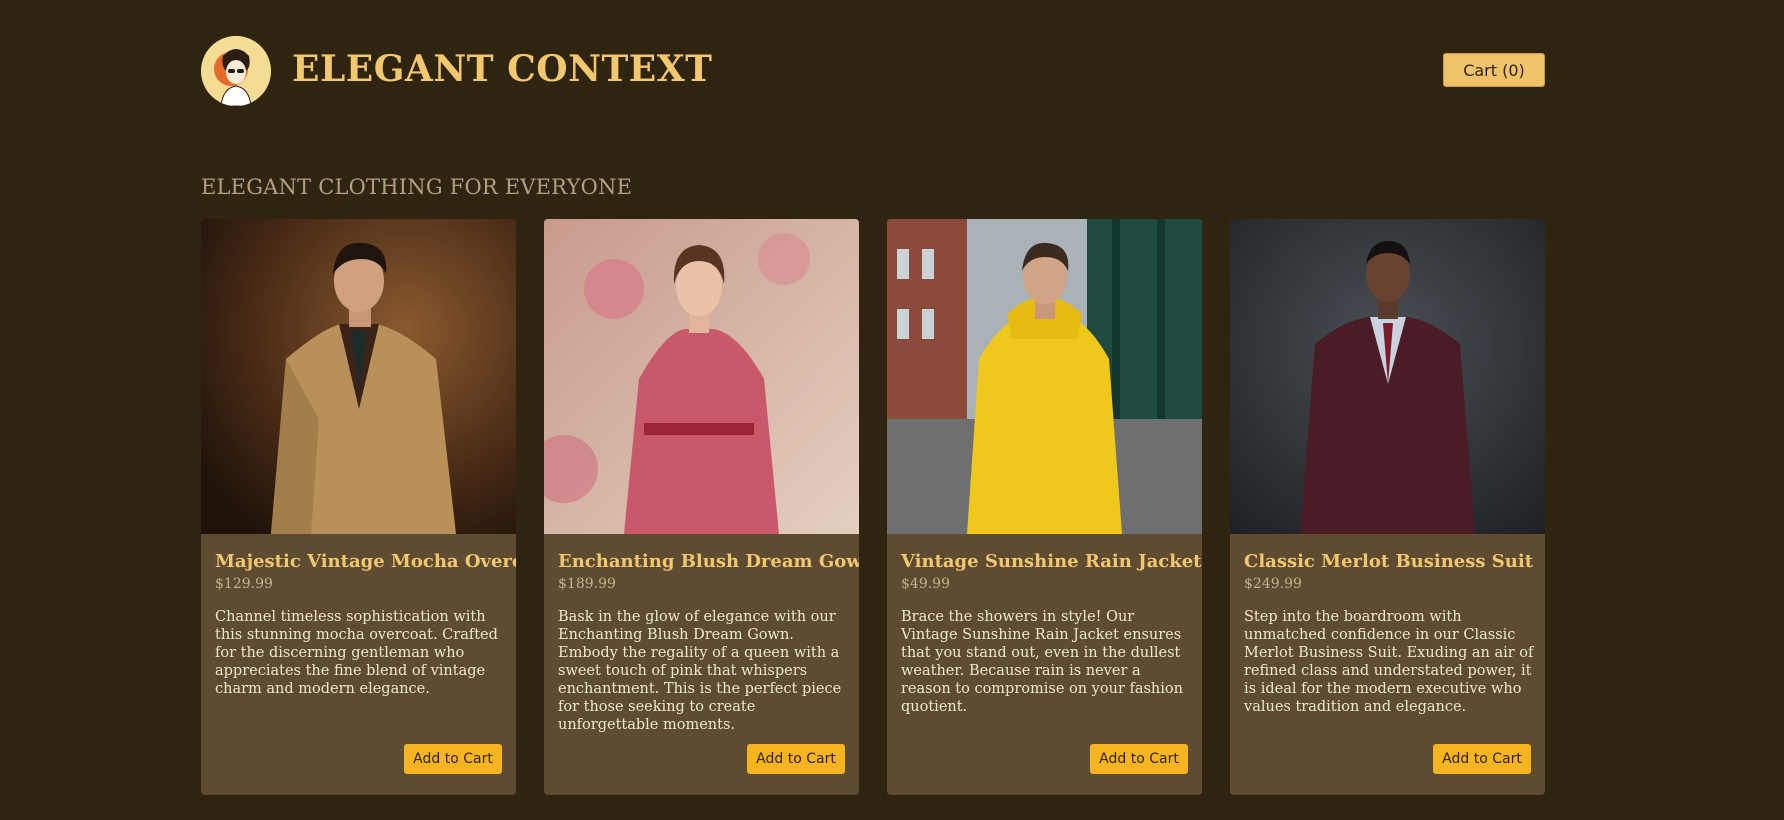 Image resolution: width=1784 pixels, height=820 pixels. What do you see at coordinates (1044, 376) in the screenshot?
I see `man-in-yellow-raincoat-photo` at bounding box center [1044, 376].